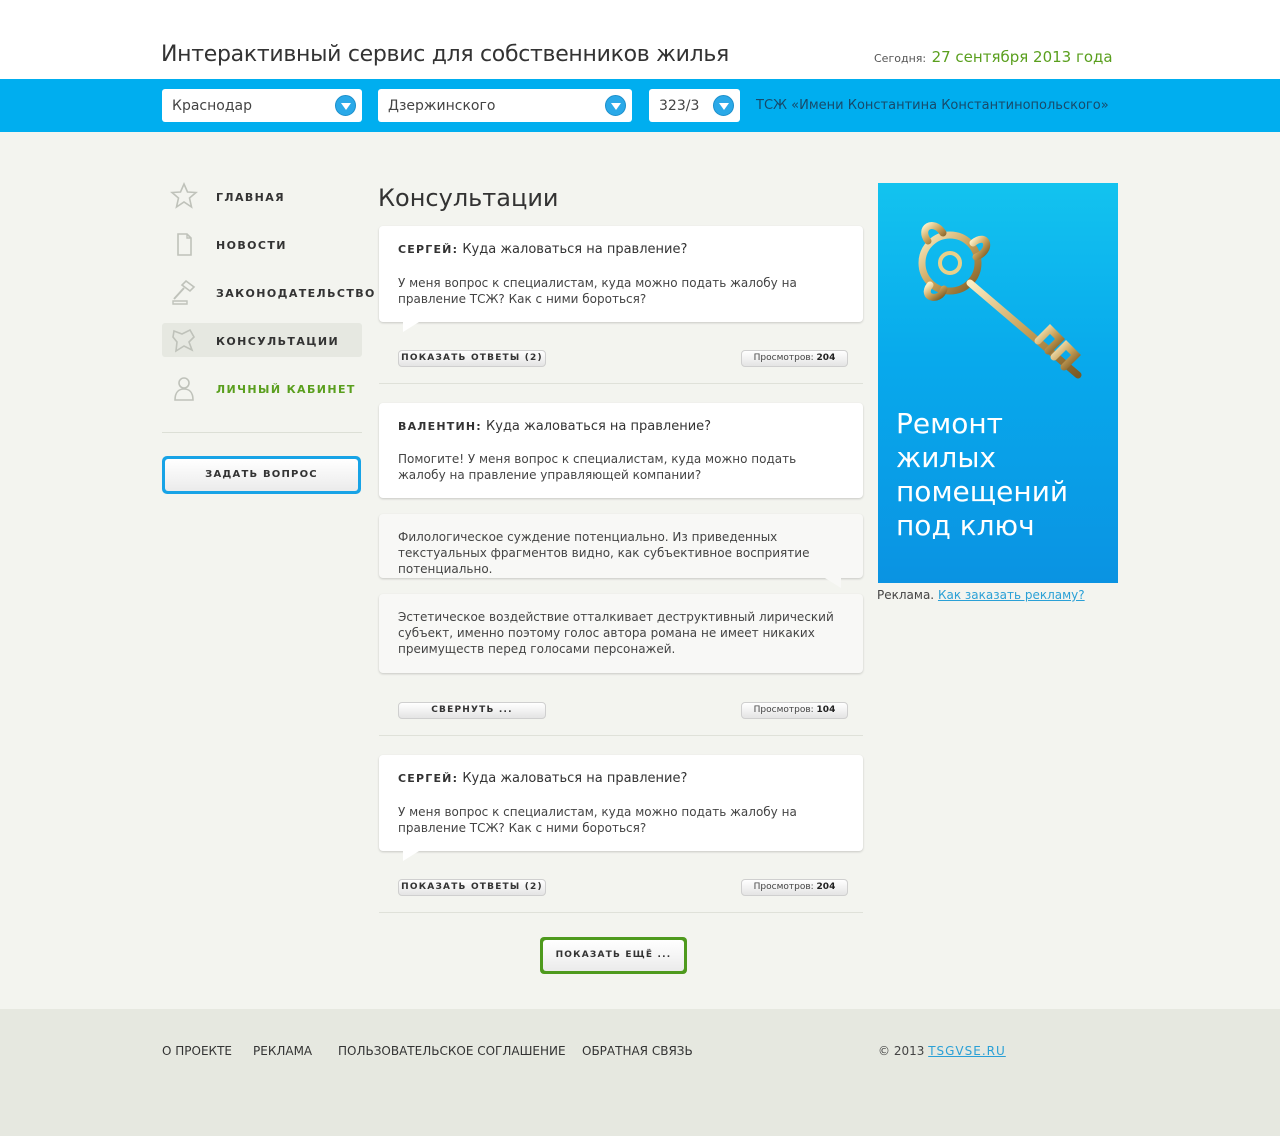  What do you see at coordinates (982, 474) in the screenshot?
I see `ad-text: Ремонт жилых помещений под ключ` at bounding box center [982, 474].